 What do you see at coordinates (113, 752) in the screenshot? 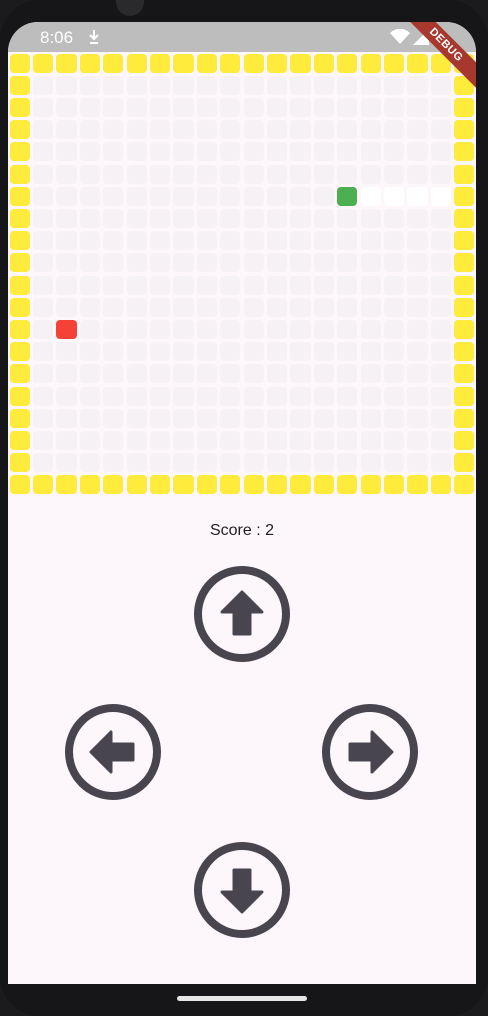
I see `left-button` at bounding box center [113, 752].